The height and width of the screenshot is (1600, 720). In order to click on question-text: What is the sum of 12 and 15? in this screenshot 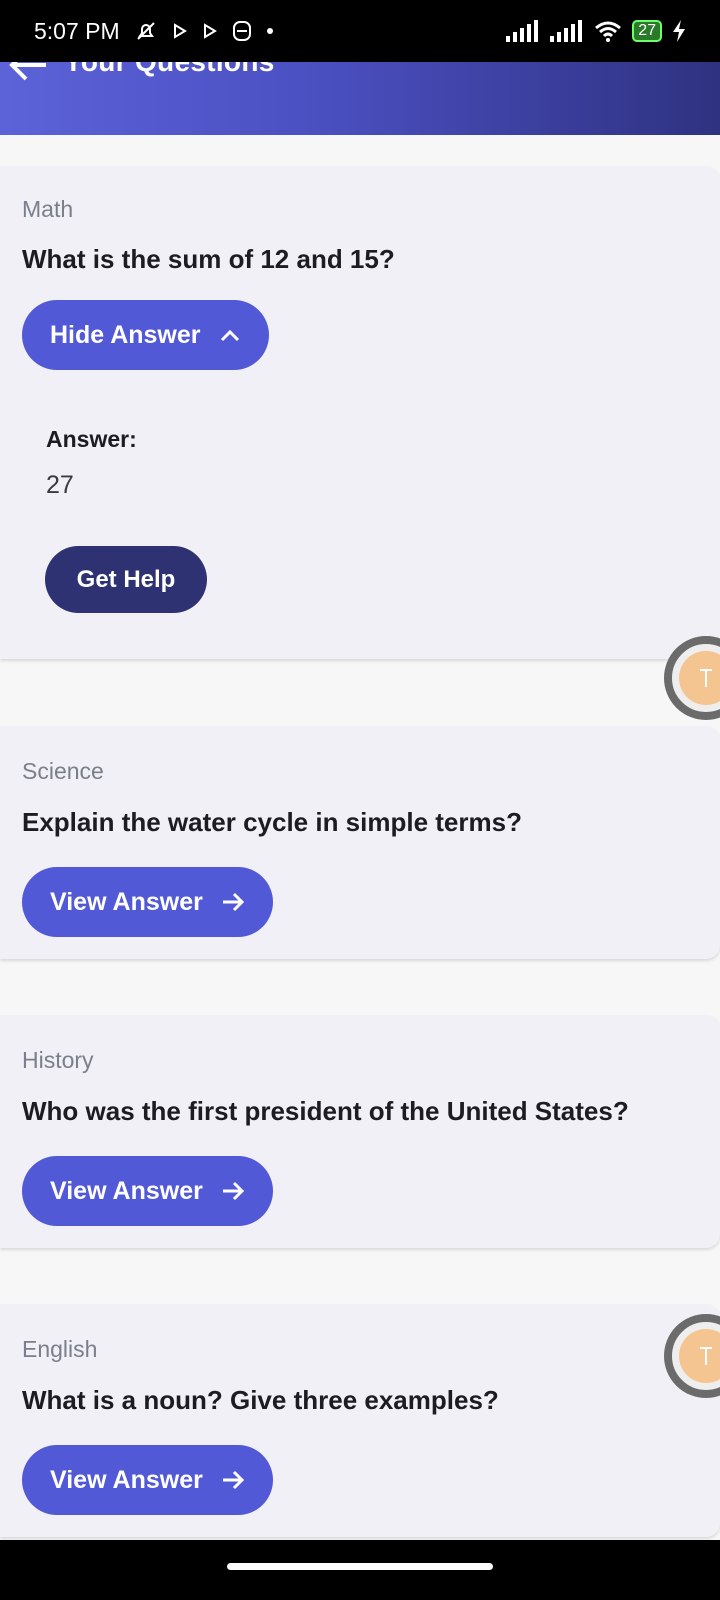, I will do `click(208, 259)`.